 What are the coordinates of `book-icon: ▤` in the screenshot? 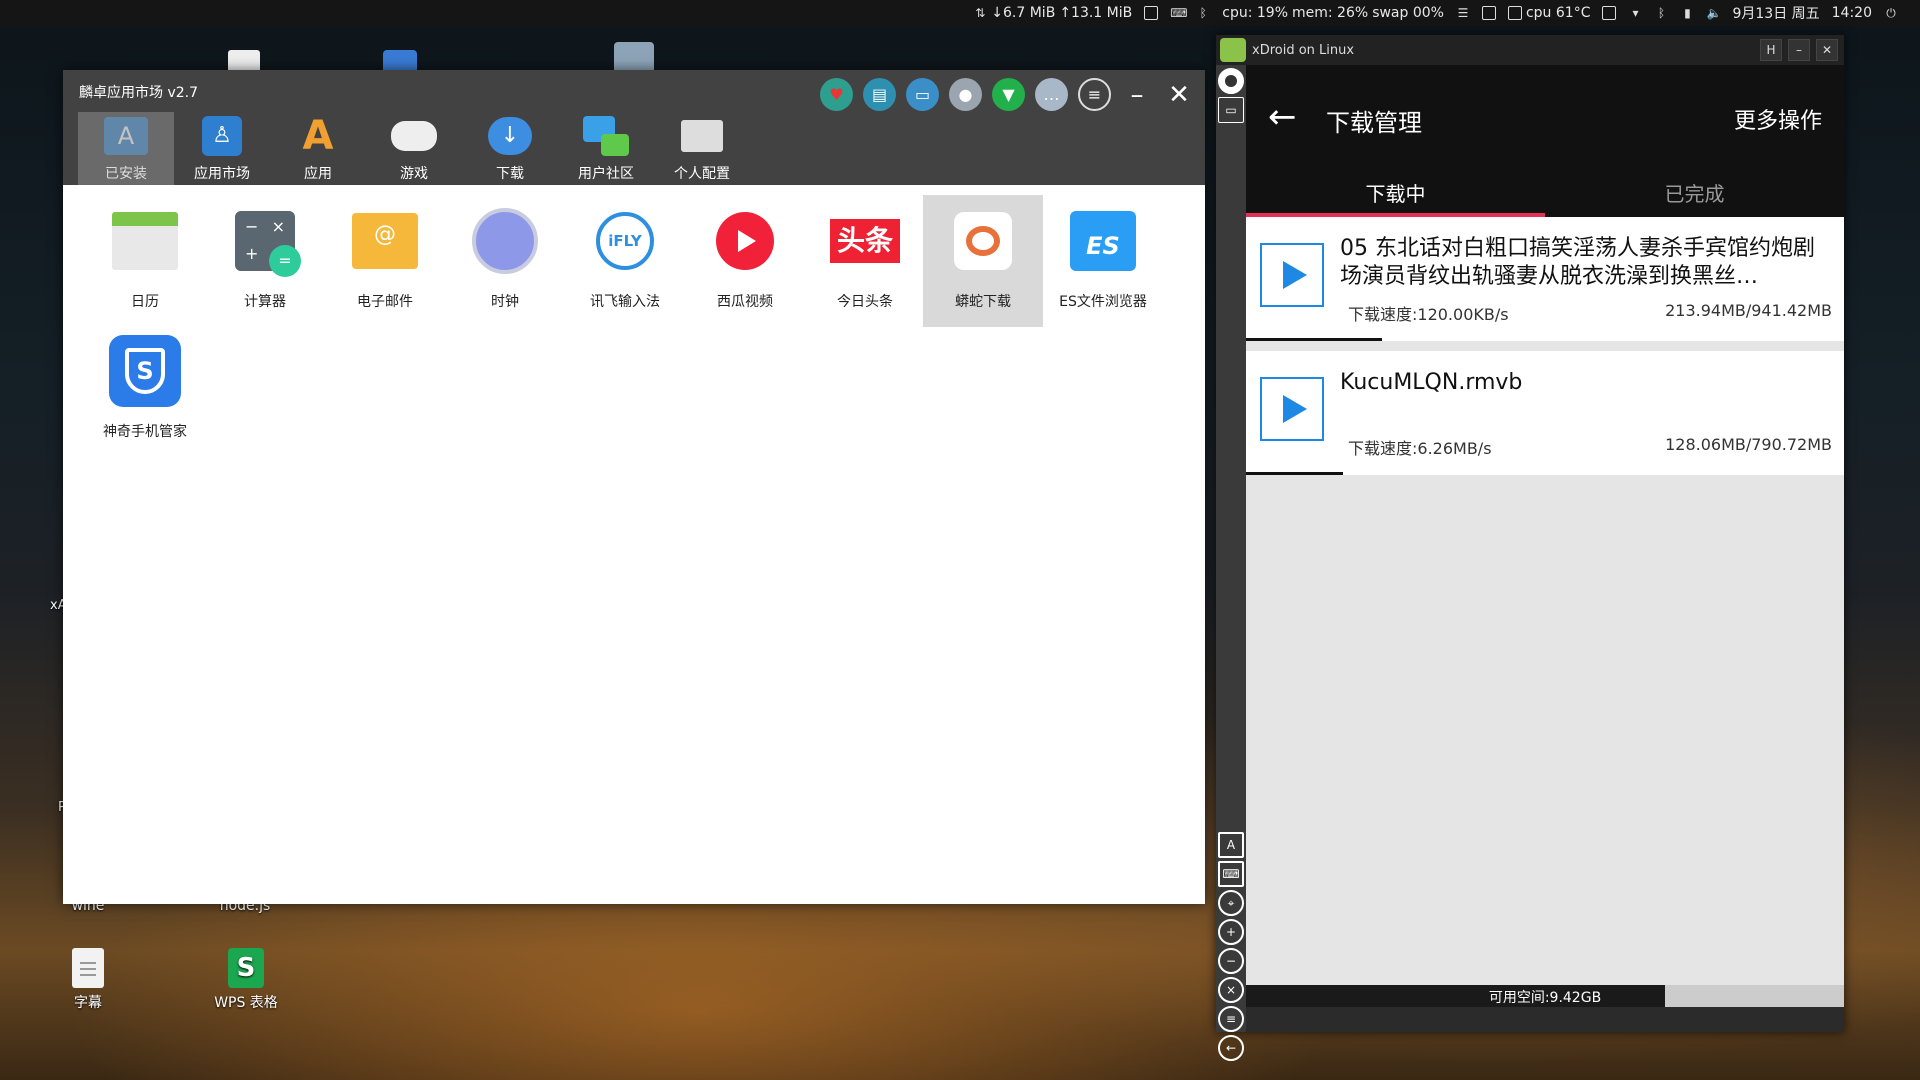 It's located at (879, 94).